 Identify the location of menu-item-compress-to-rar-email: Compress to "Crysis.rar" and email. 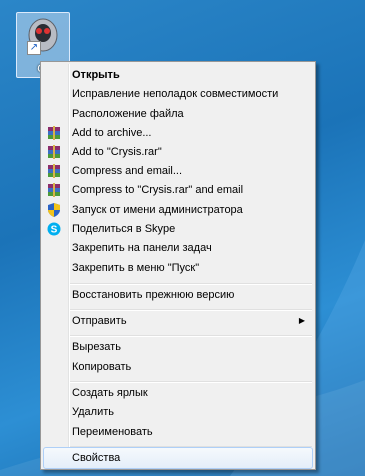
(178, 190).